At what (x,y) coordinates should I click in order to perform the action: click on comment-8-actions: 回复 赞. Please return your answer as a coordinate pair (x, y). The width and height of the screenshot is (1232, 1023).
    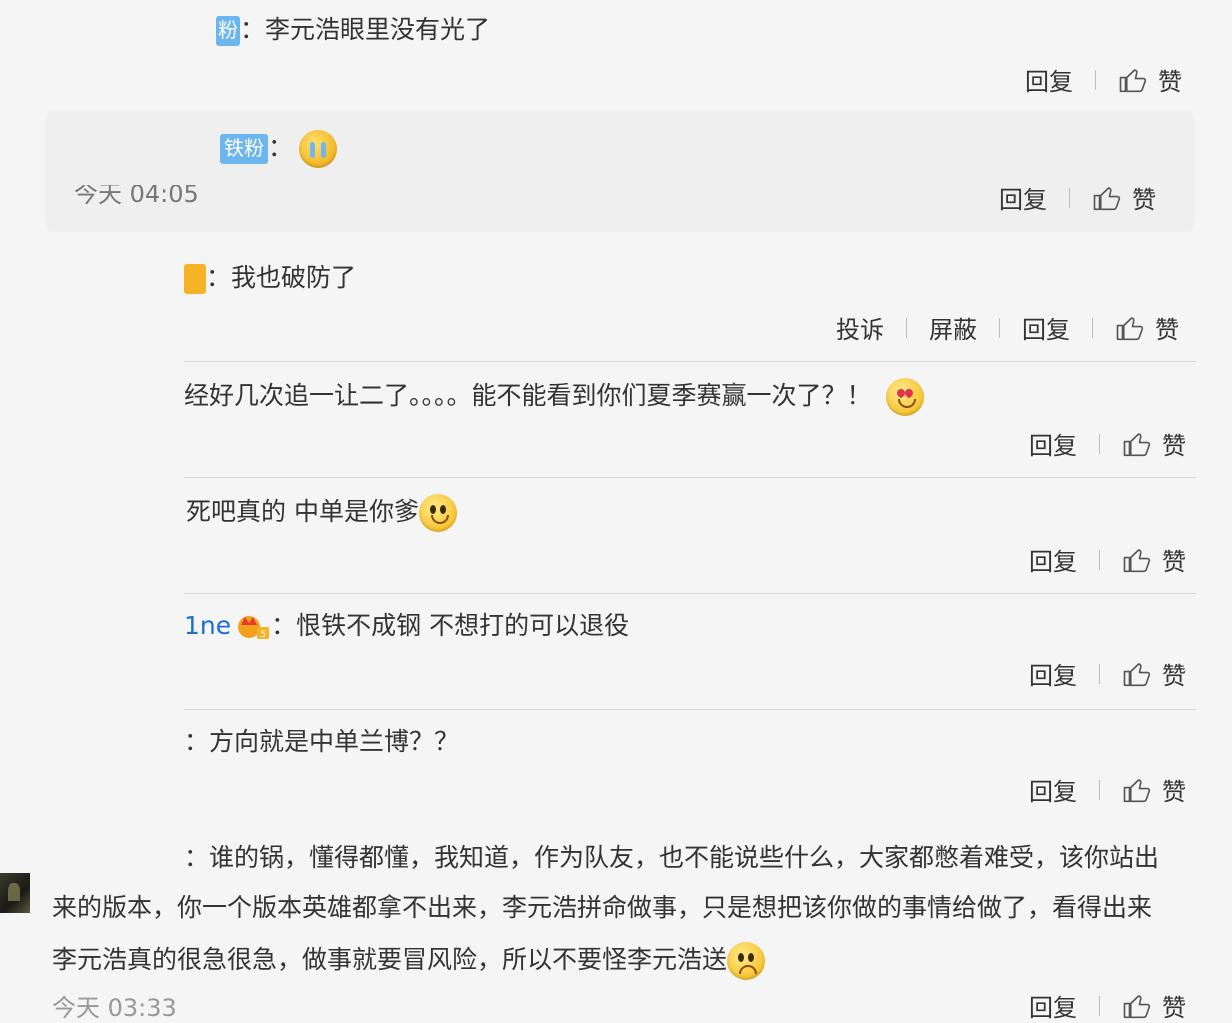
    Looking at the image, I should click on (1107, 1005).